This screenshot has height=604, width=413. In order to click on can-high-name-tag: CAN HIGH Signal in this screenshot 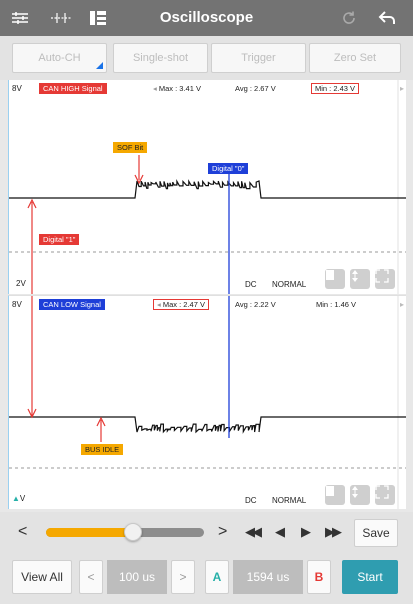, I will do `click(73, 88)`.